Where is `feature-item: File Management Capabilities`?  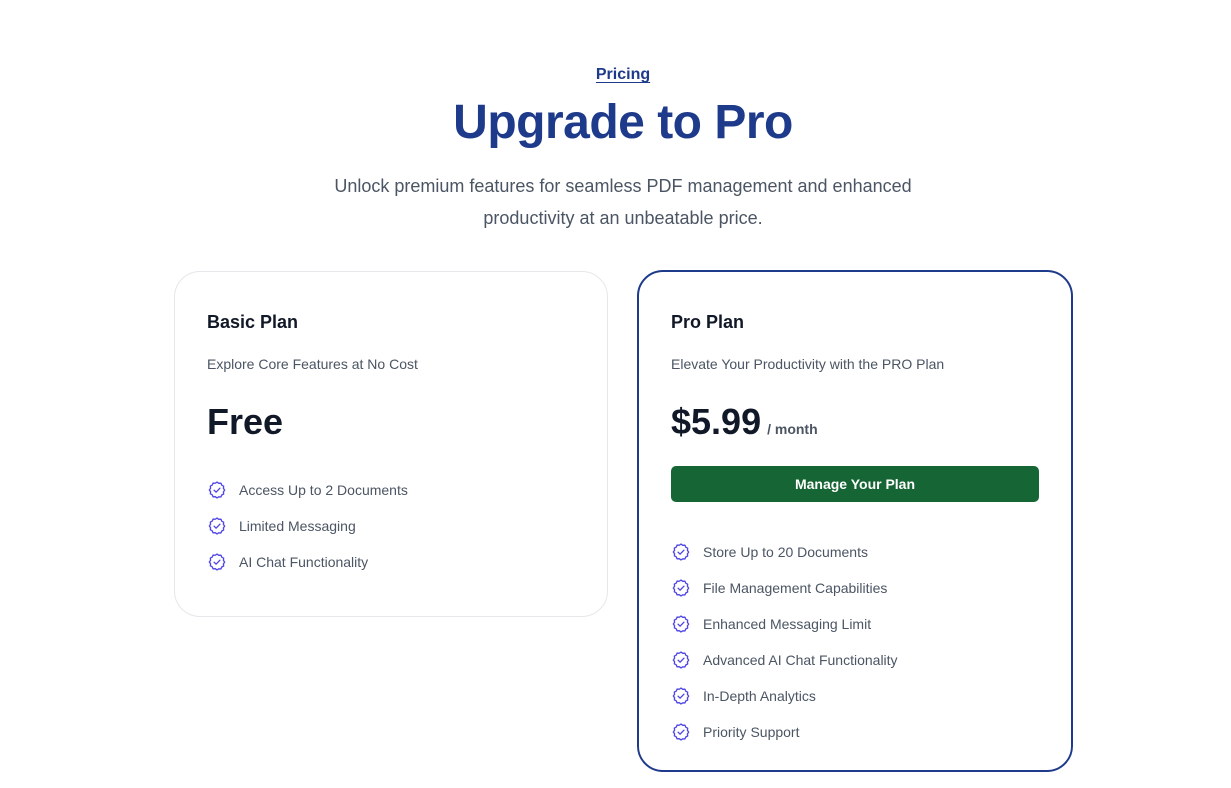
feature-item: File Management Capabilities is located at coordinates (784, 588).